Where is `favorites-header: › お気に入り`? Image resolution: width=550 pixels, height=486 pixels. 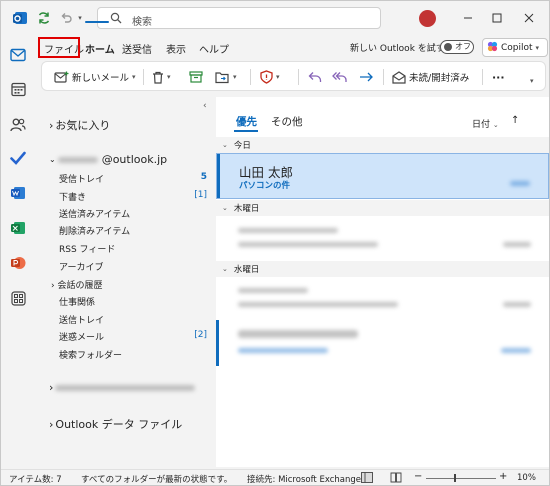
favorites-header: › お気に入り is located at coordinates (79, 125).